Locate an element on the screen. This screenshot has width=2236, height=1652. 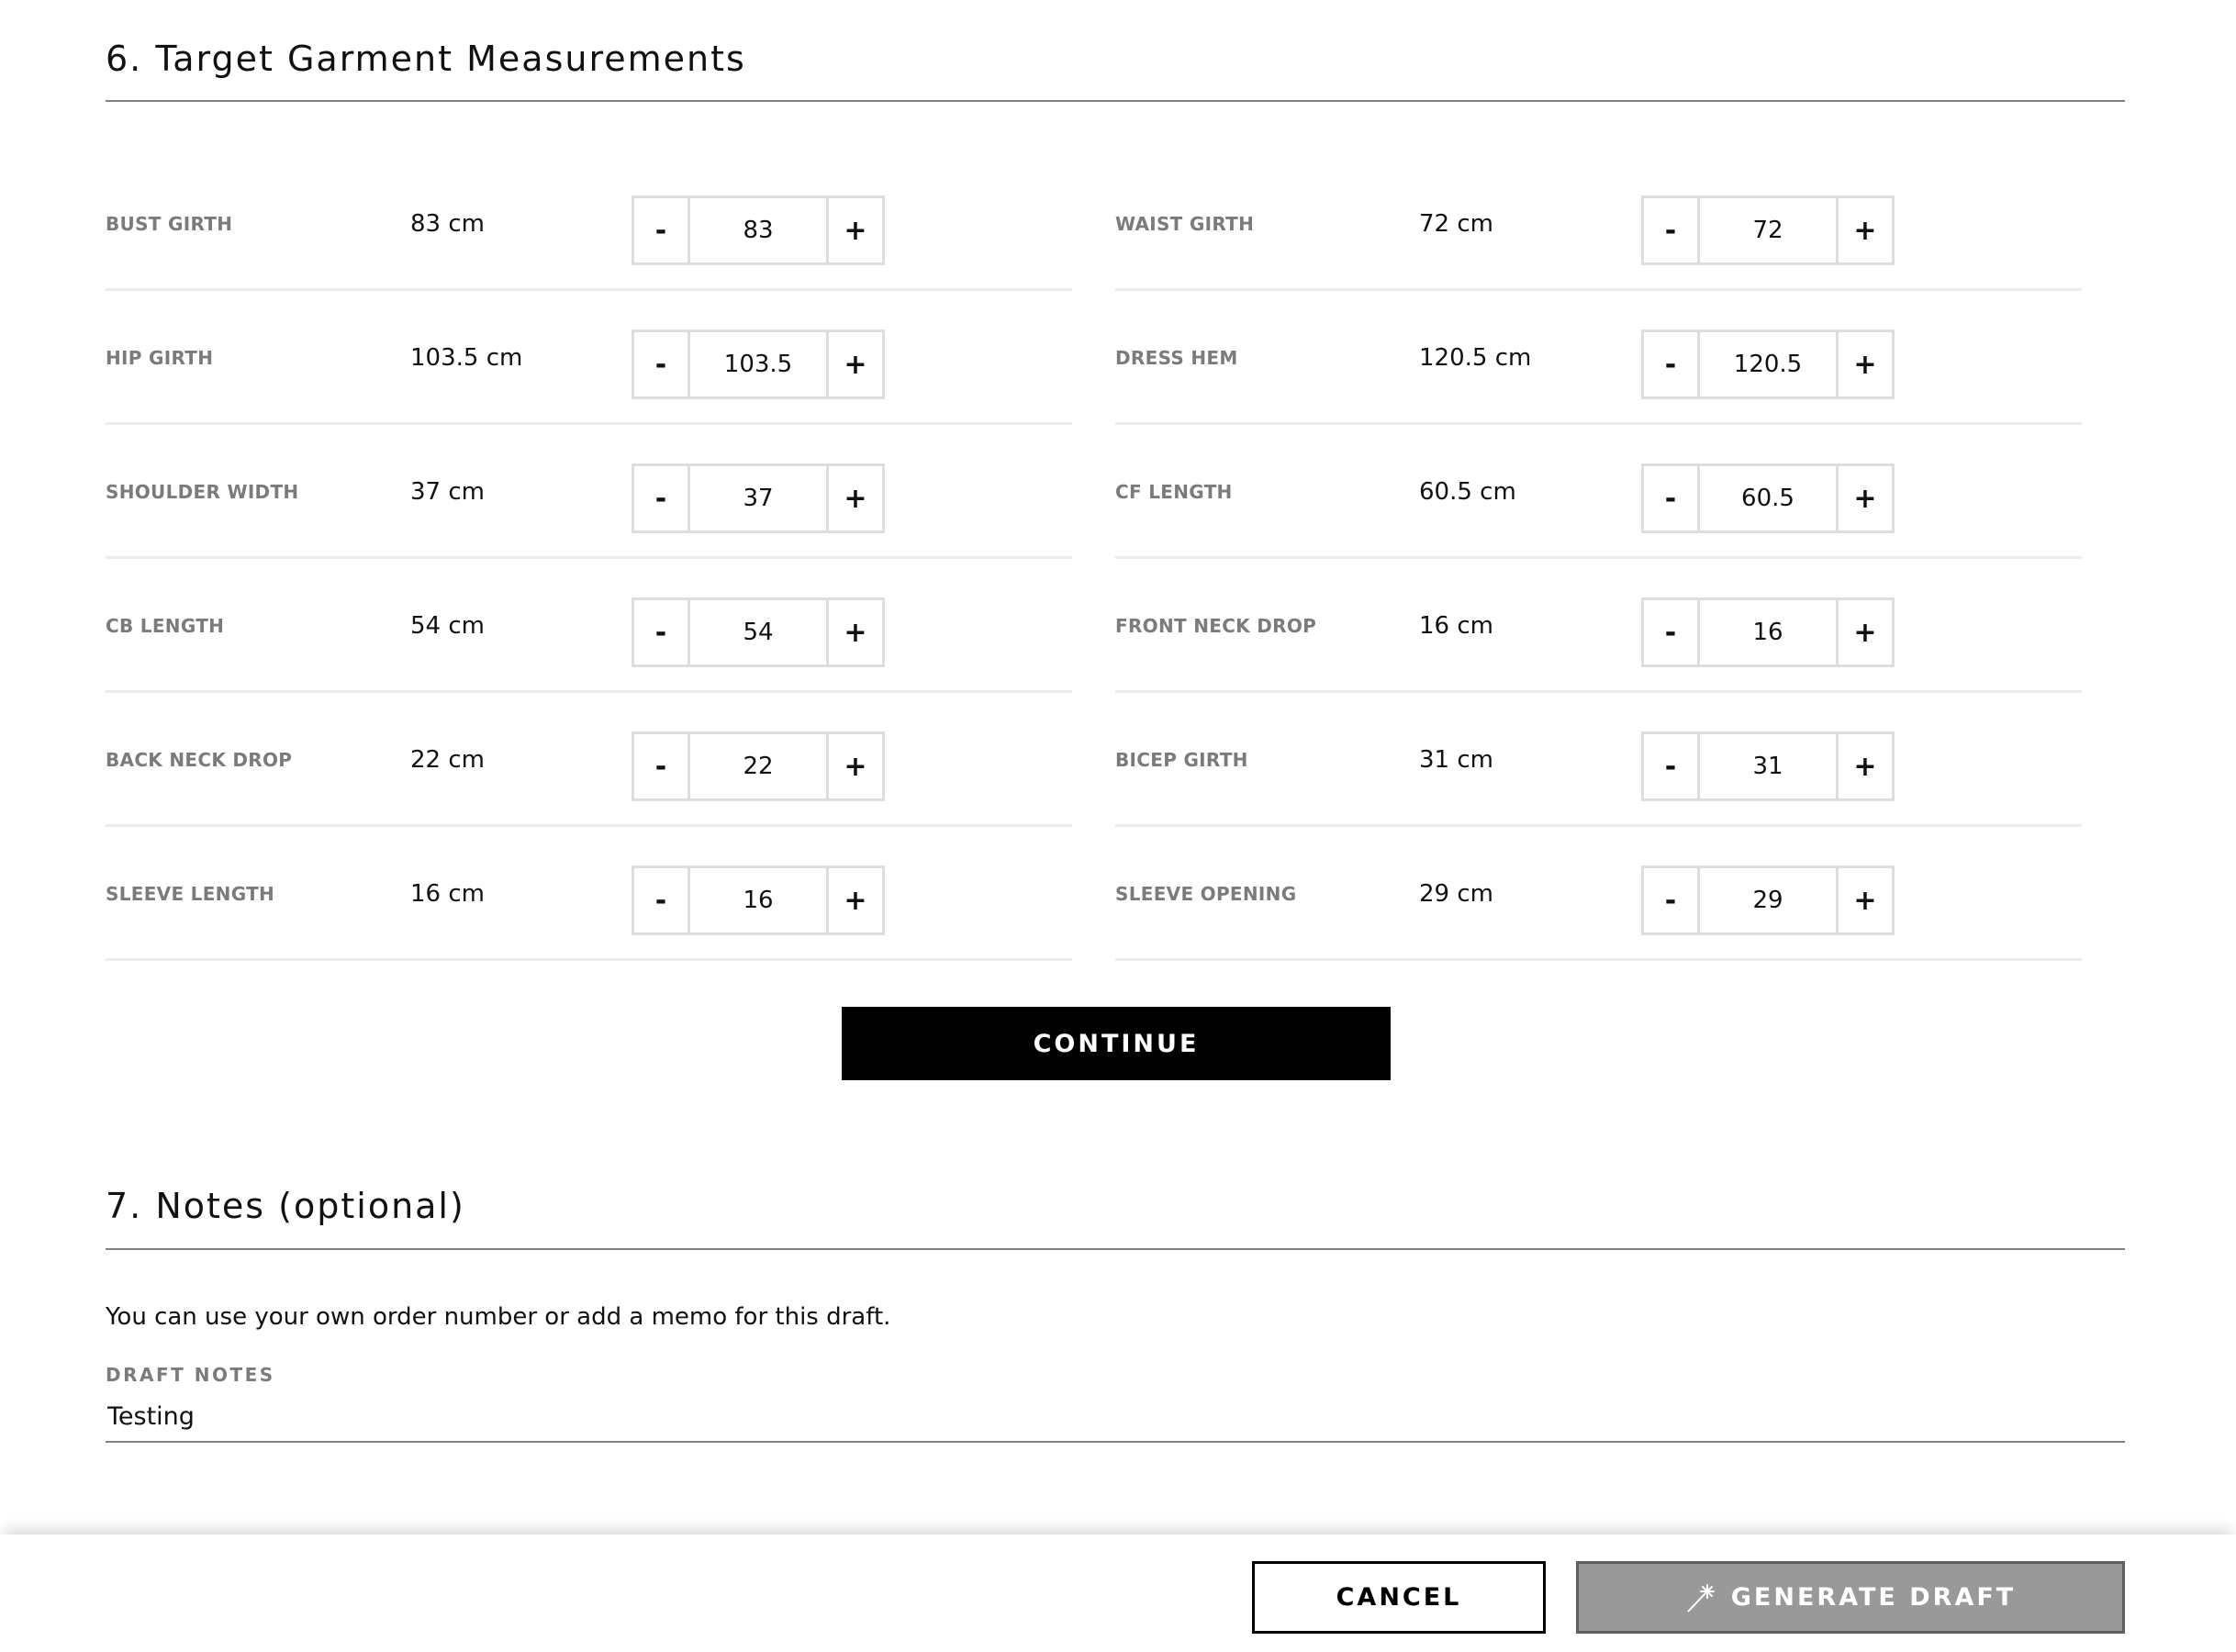
measurement-label: DRESS HEM is located at coordinates (1176, 358).